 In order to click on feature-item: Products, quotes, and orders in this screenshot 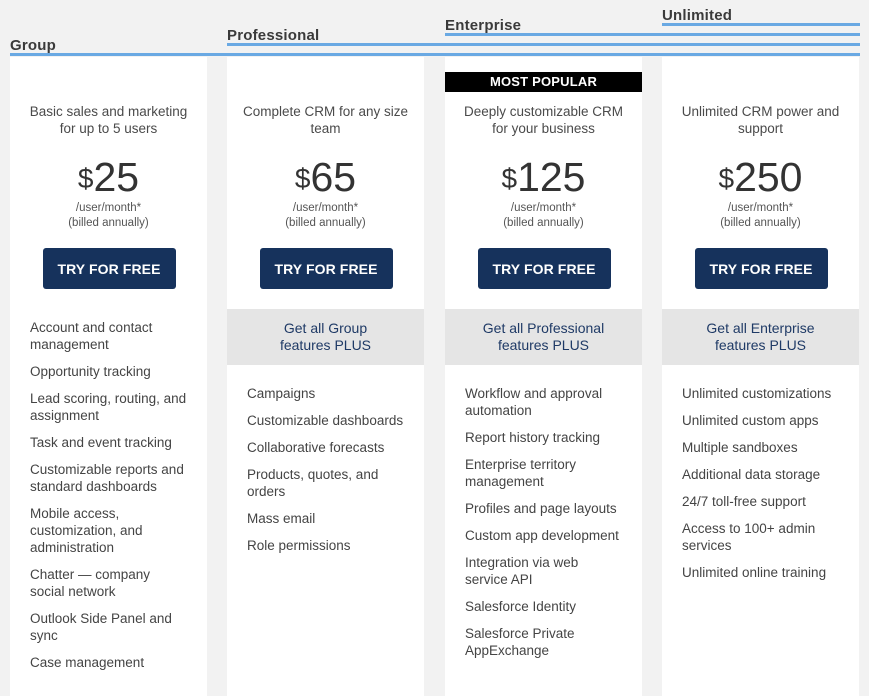, I will do `click(313, 483)`.